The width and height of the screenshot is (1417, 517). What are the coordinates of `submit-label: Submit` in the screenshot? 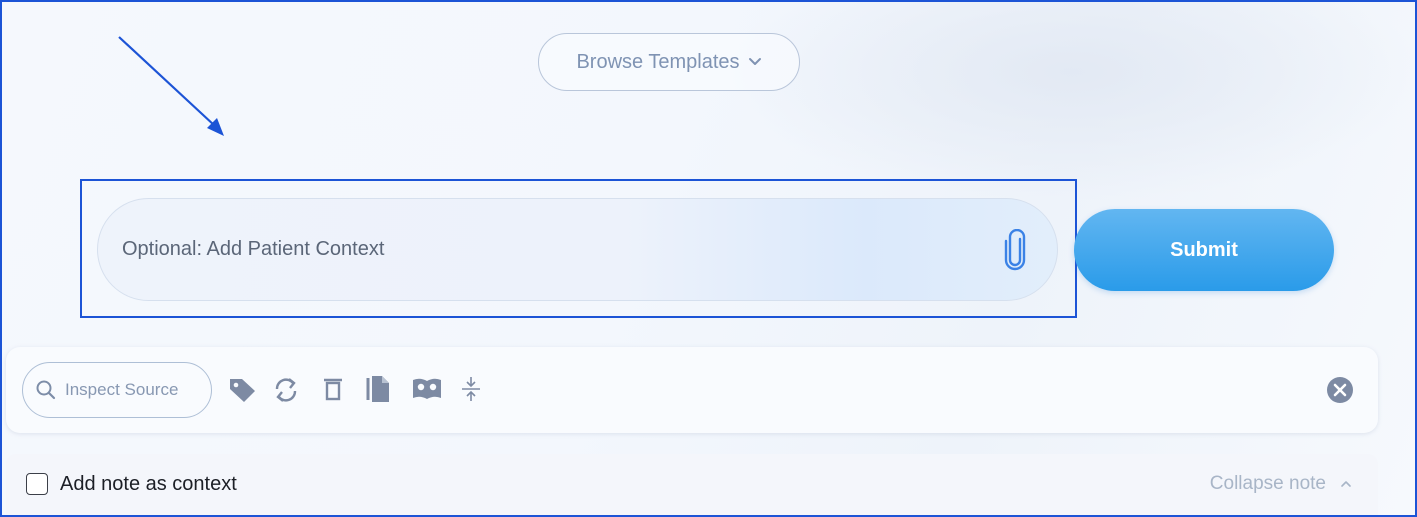 It's located at (1204, 249).